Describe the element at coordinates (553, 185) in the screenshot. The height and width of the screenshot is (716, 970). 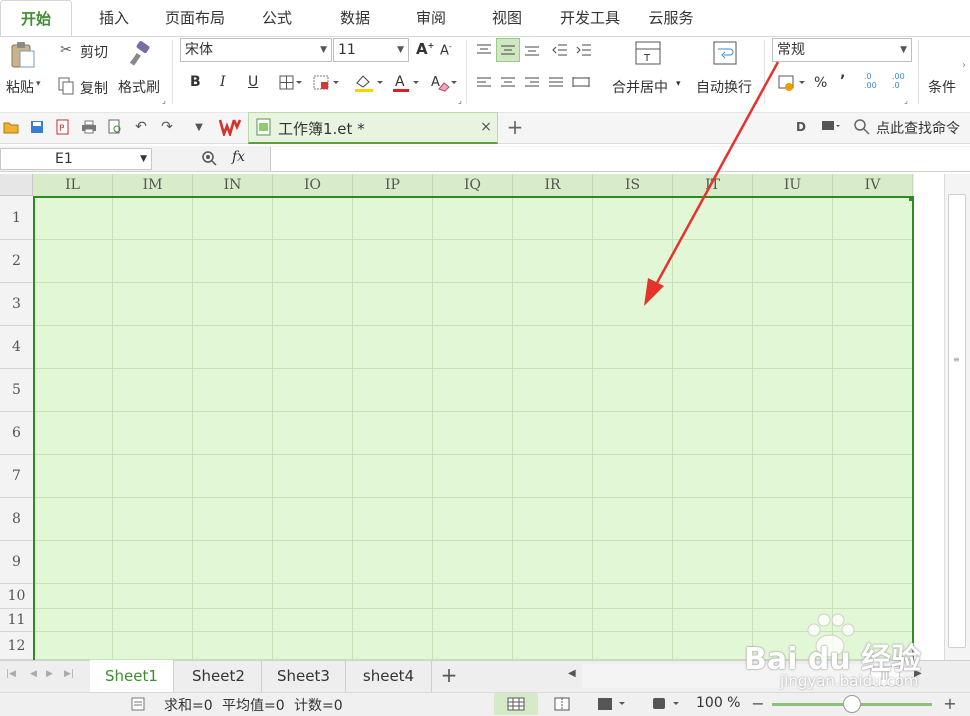
I see `column-header-ir: IR` at that location.